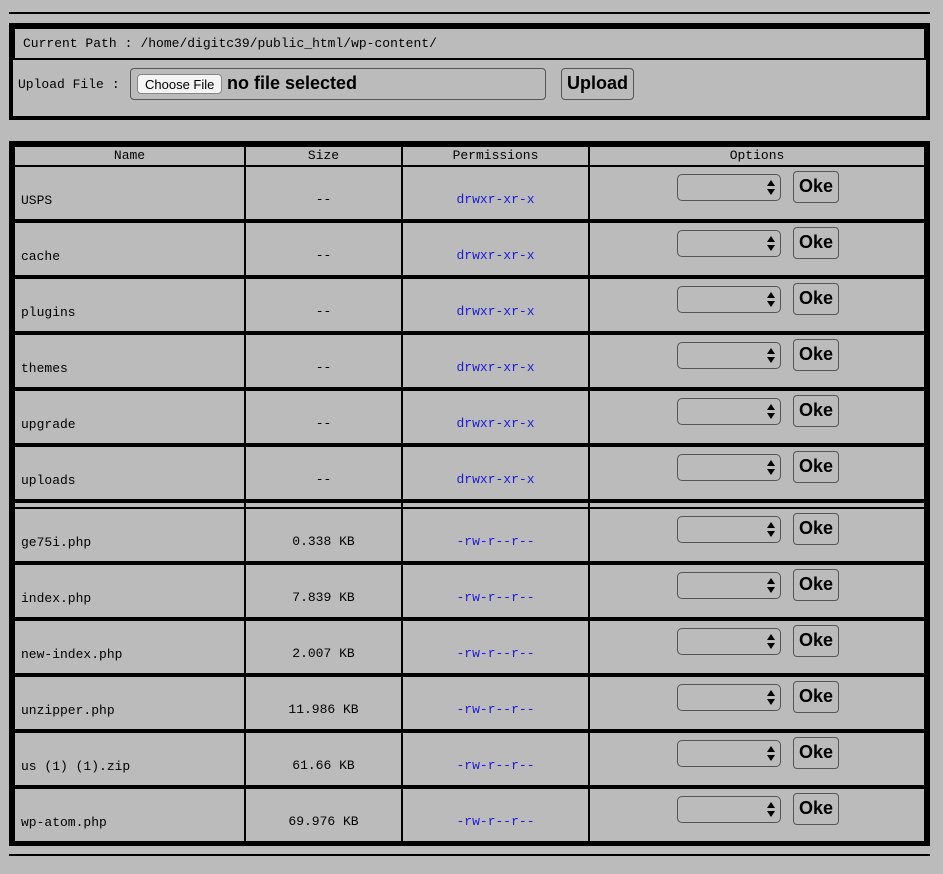  Describe the element at coordinates (597, 84) in the screenshot. I see `upload-button: Upload` at that location.